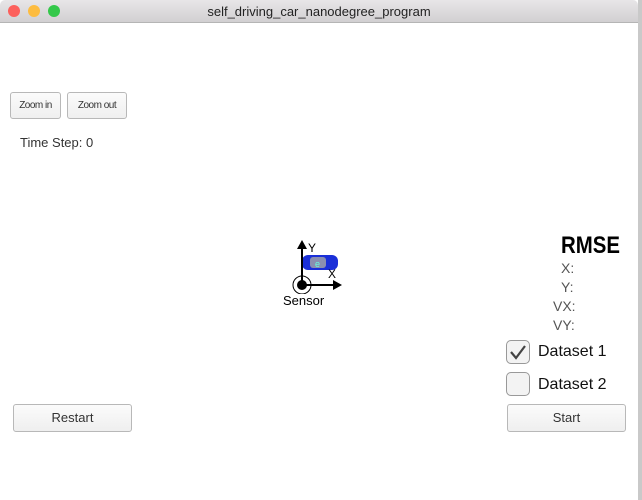 The width and height of the screenshot is (642, 500). I want to click on restart-button: Restart, so click(72, 418).